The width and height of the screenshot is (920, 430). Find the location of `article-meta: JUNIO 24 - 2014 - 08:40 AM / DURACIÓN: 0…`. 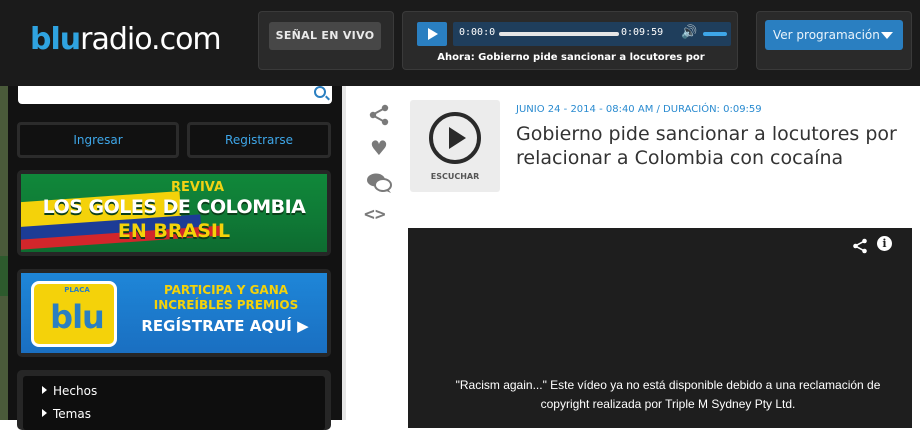

article-meta: JUNIO 24 - 2014 - 08:40 AM / DURACIÓN: 0… is located at coordinates (639, 109).